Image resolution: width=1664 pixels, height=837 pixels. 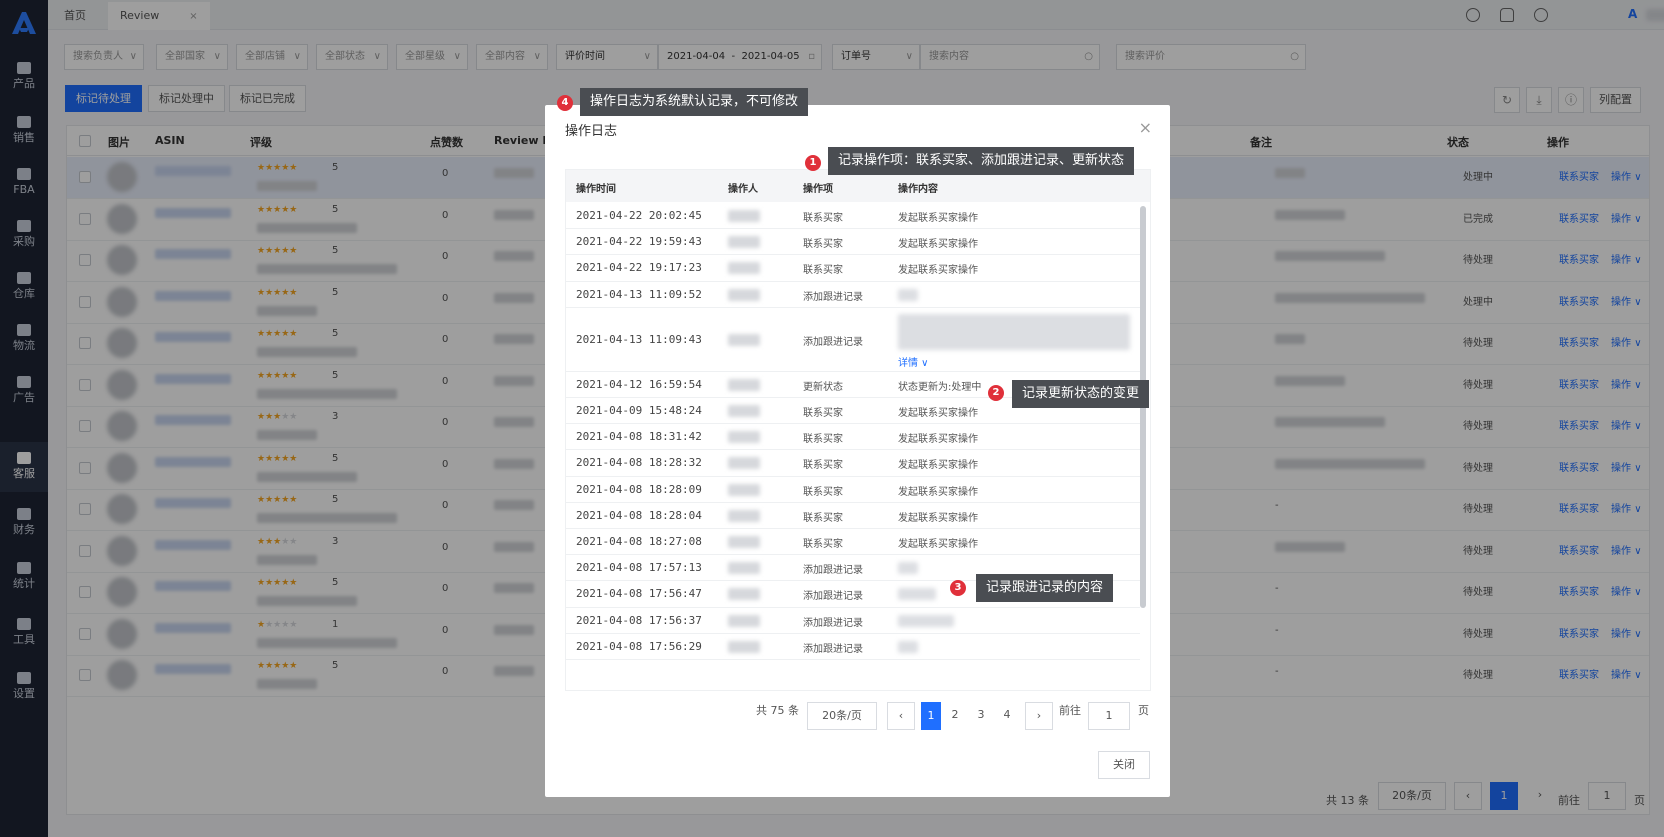 I want to click on log-row: 2021-04-08 17:56:29 添加跟进记录, so click(x=853, y=647).